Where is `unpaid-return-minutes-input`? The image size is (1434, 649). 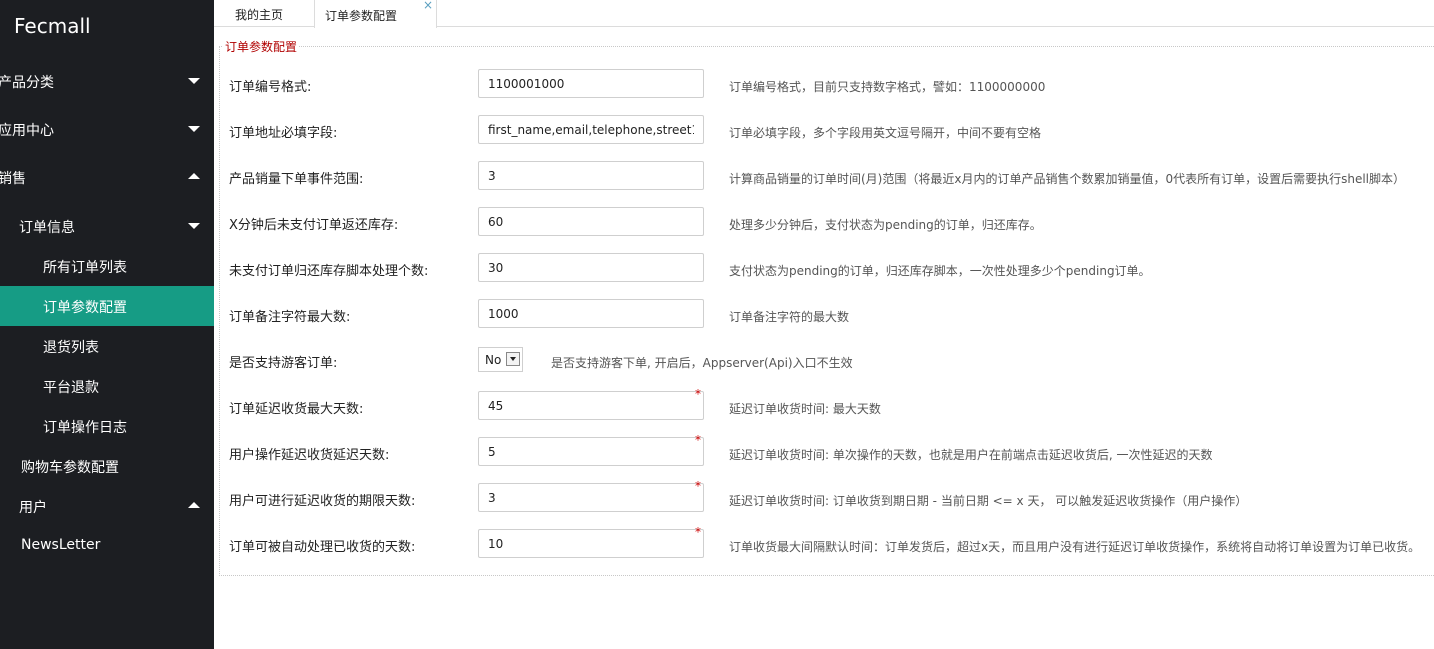 unpaid-return-minutes-input is located at coordinates (591, 221).